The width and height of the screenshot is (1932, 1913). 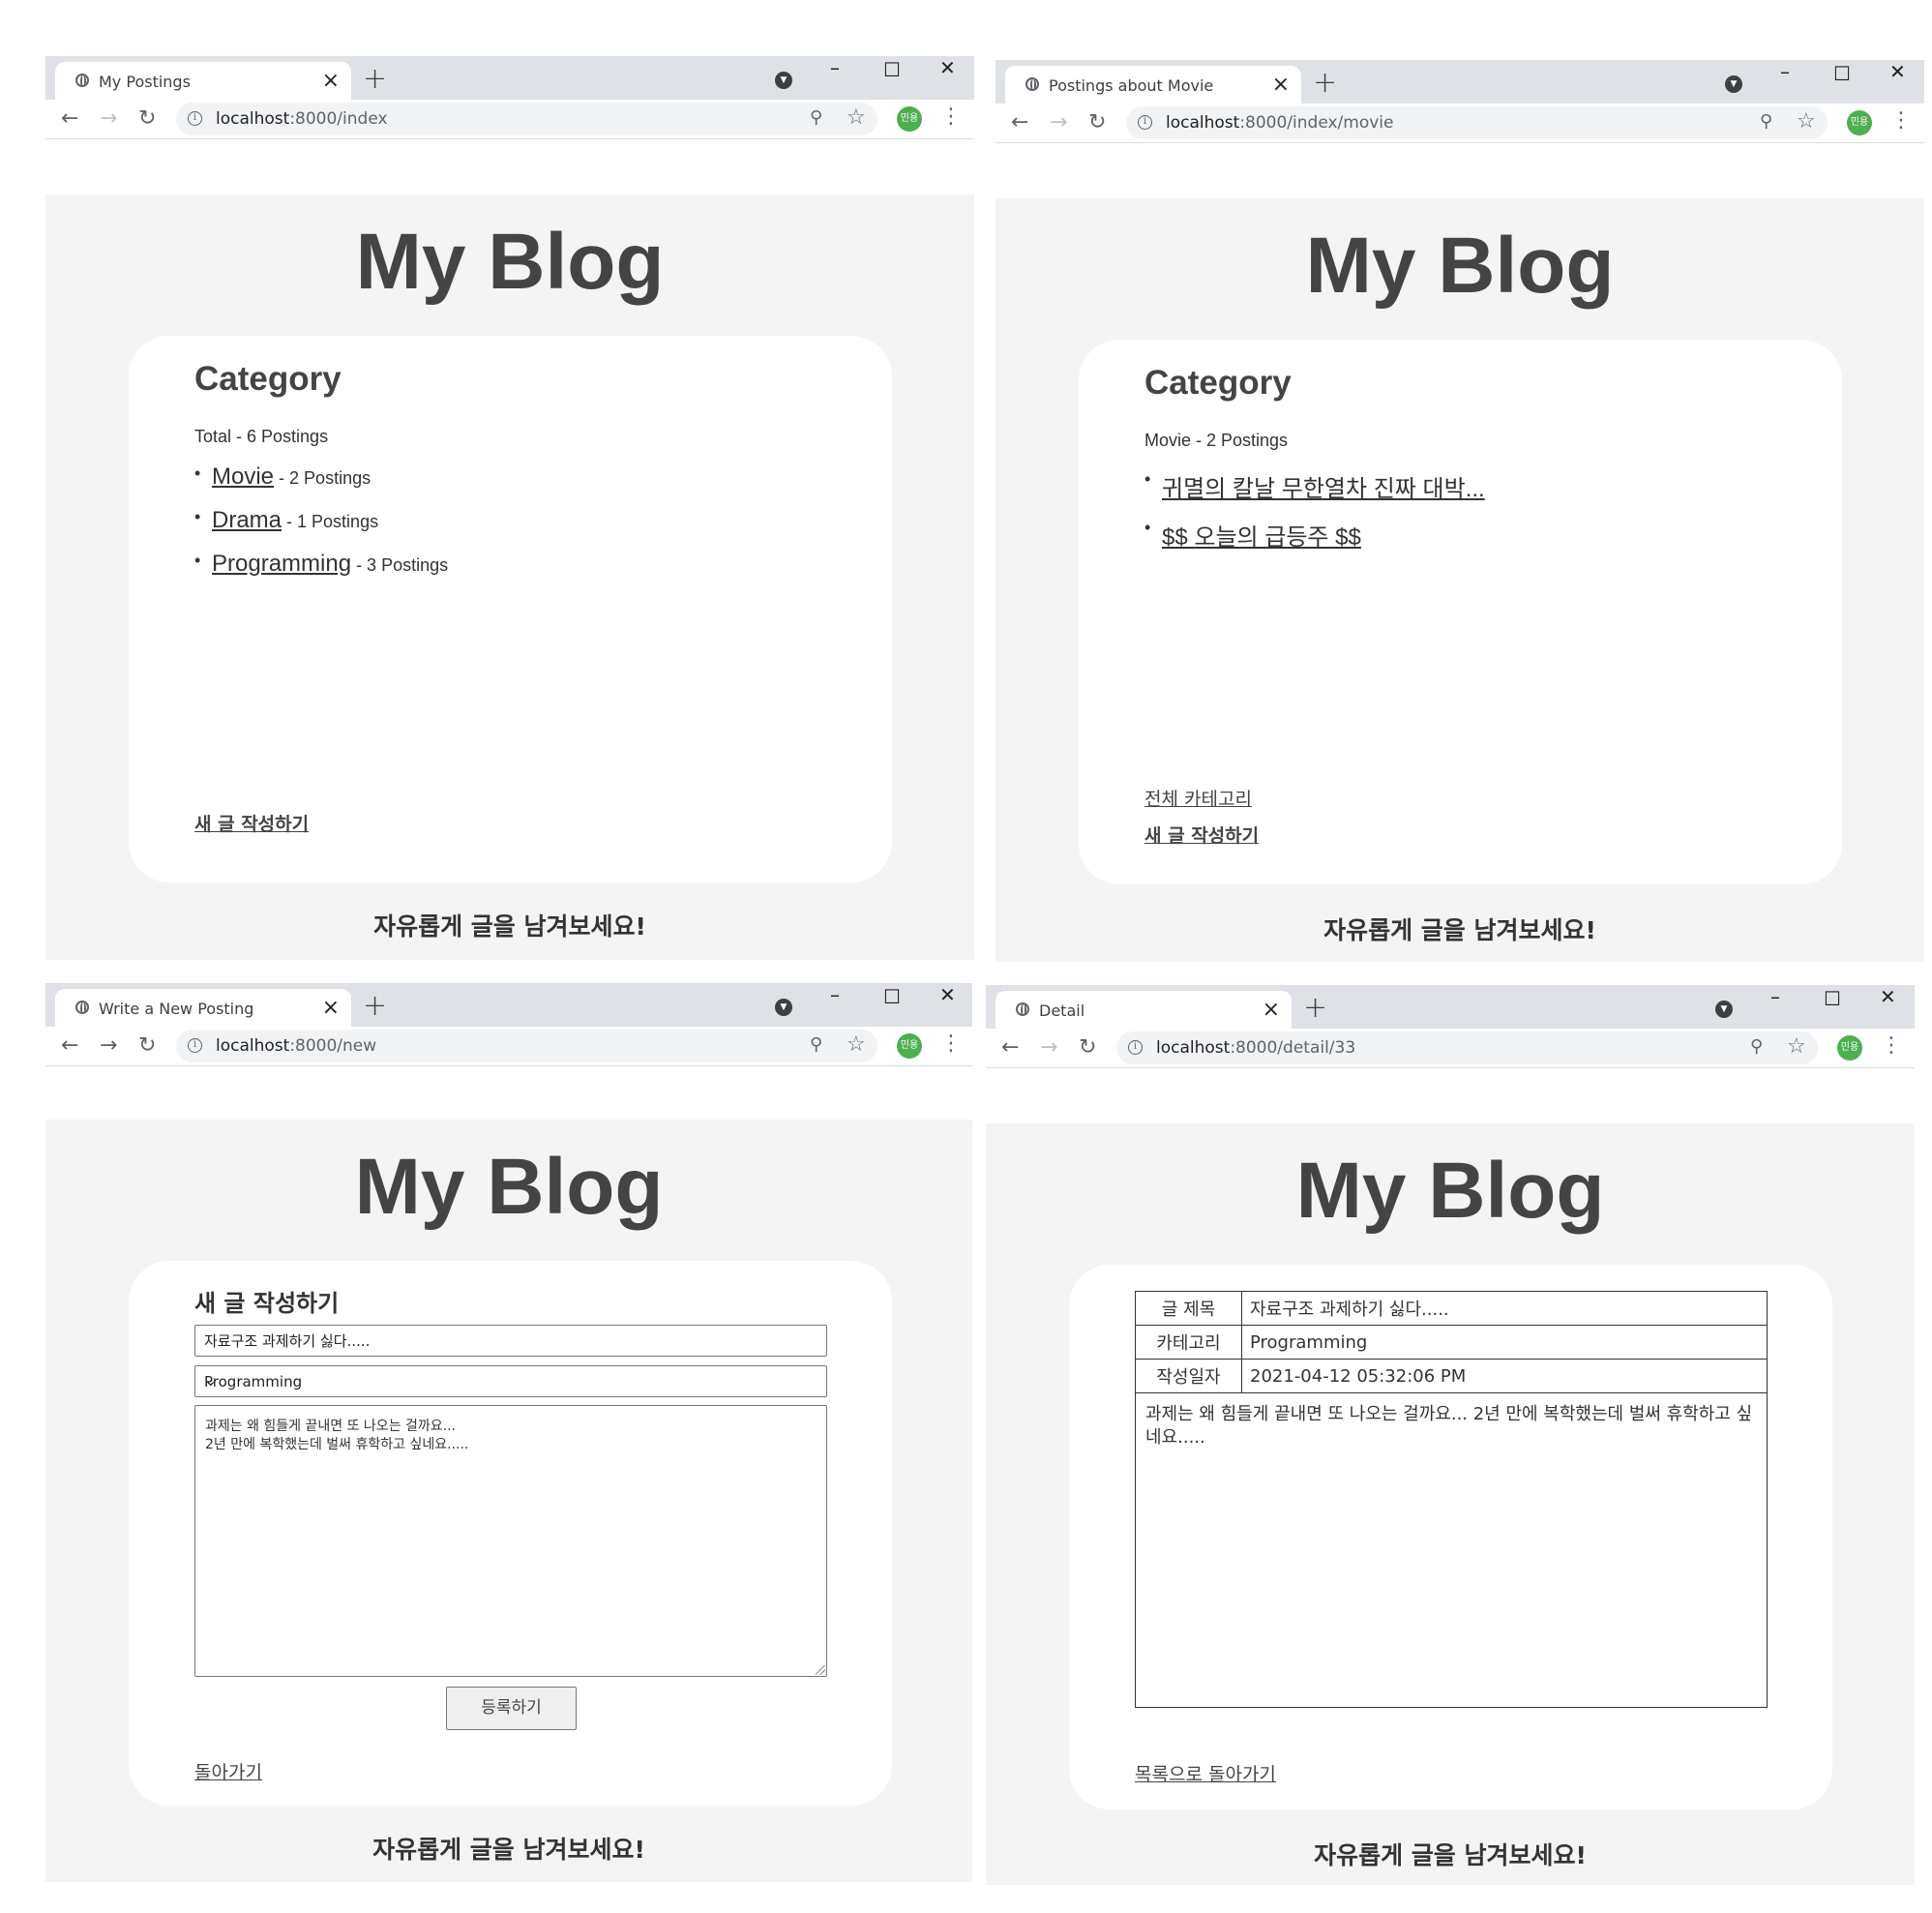 What do you see at coordinates (1477, 122) in the screenshot?
I see `address-bar: i localhost:8000/index/movie ⚲ ☆` at bounding box center [1477, 122].